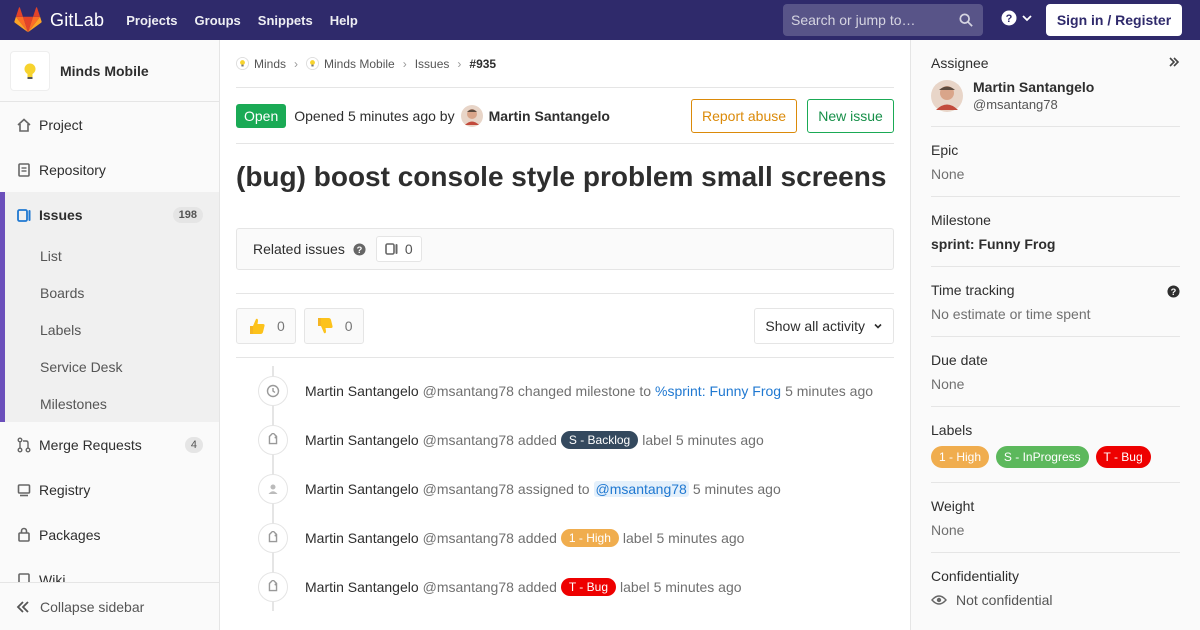  Describe the element at coordinates (599, 439) in the screenshot. I see `label-backlog: S - Backlog` at that location.